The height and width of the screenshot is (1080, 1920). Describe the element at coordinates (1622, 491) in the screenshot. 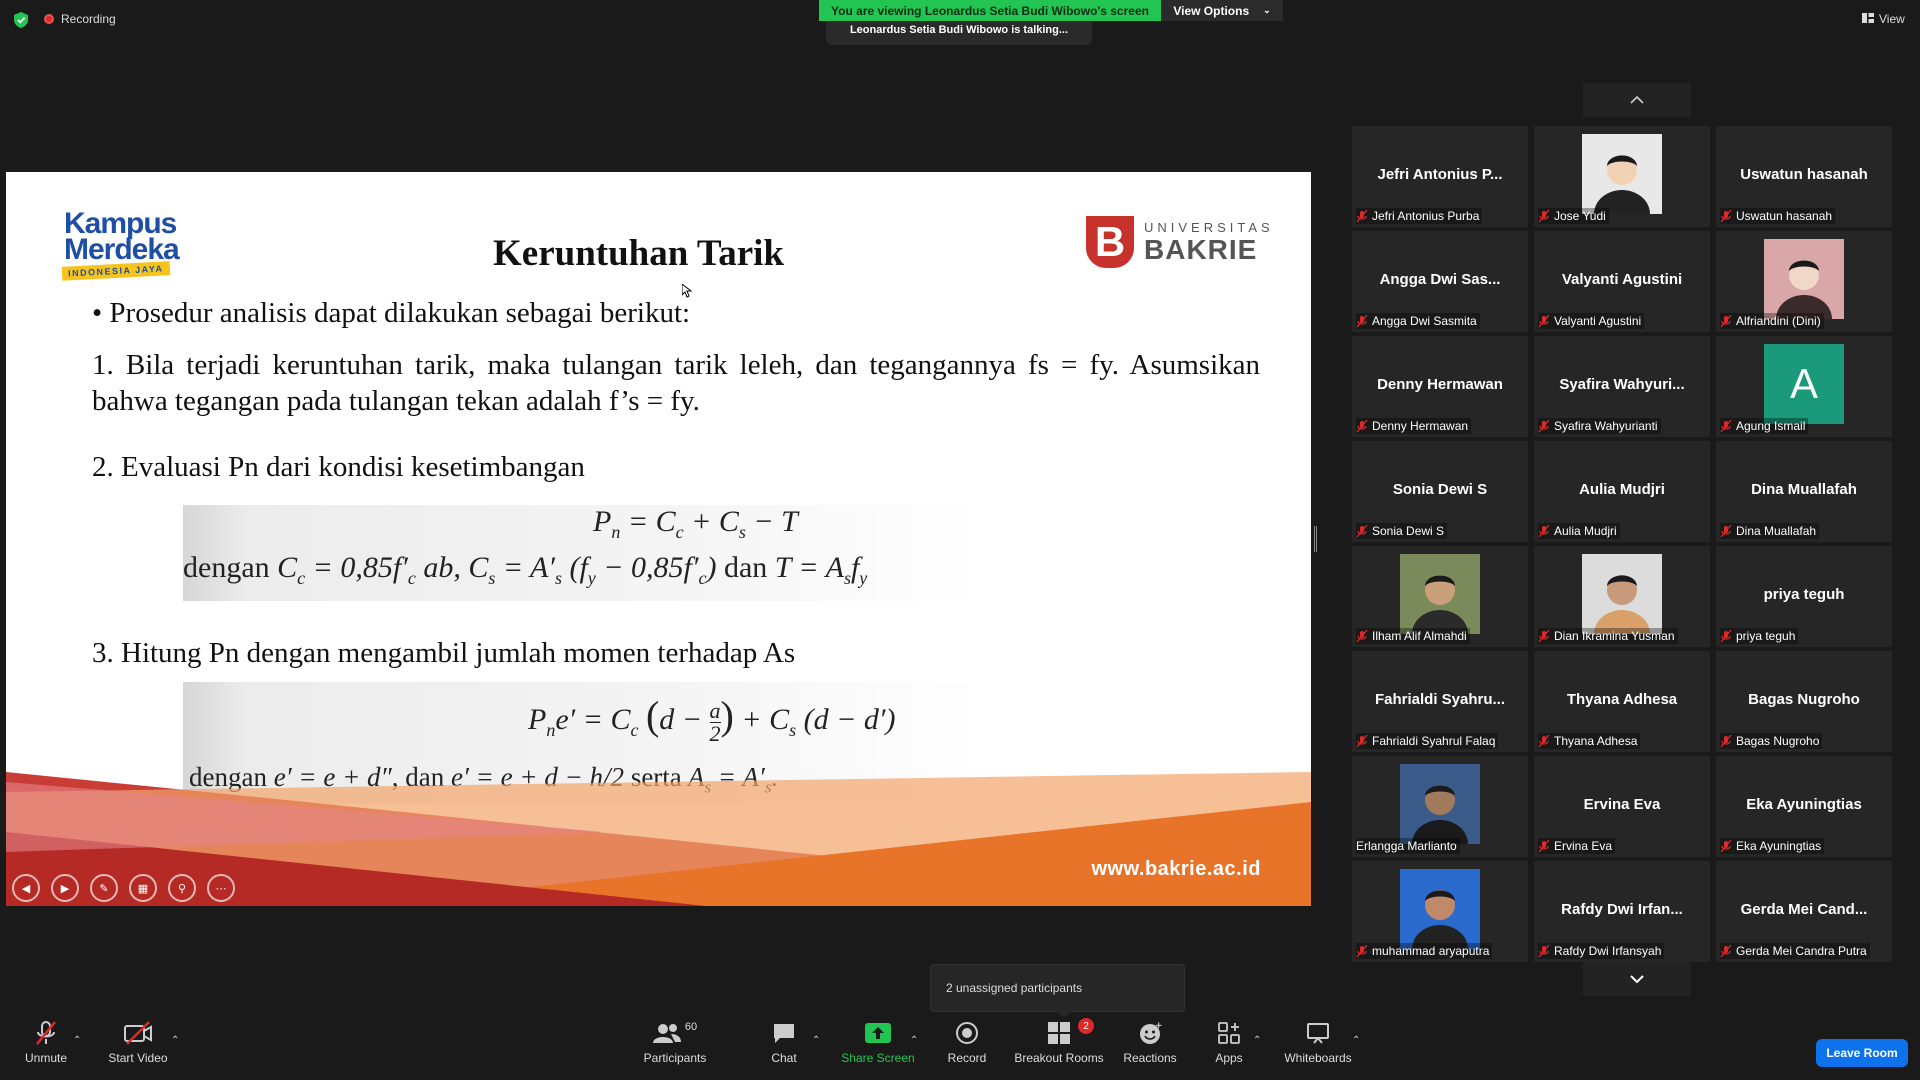

I see `participant-tile: Aulia Mudjri Aulia Mudjri` at that location.